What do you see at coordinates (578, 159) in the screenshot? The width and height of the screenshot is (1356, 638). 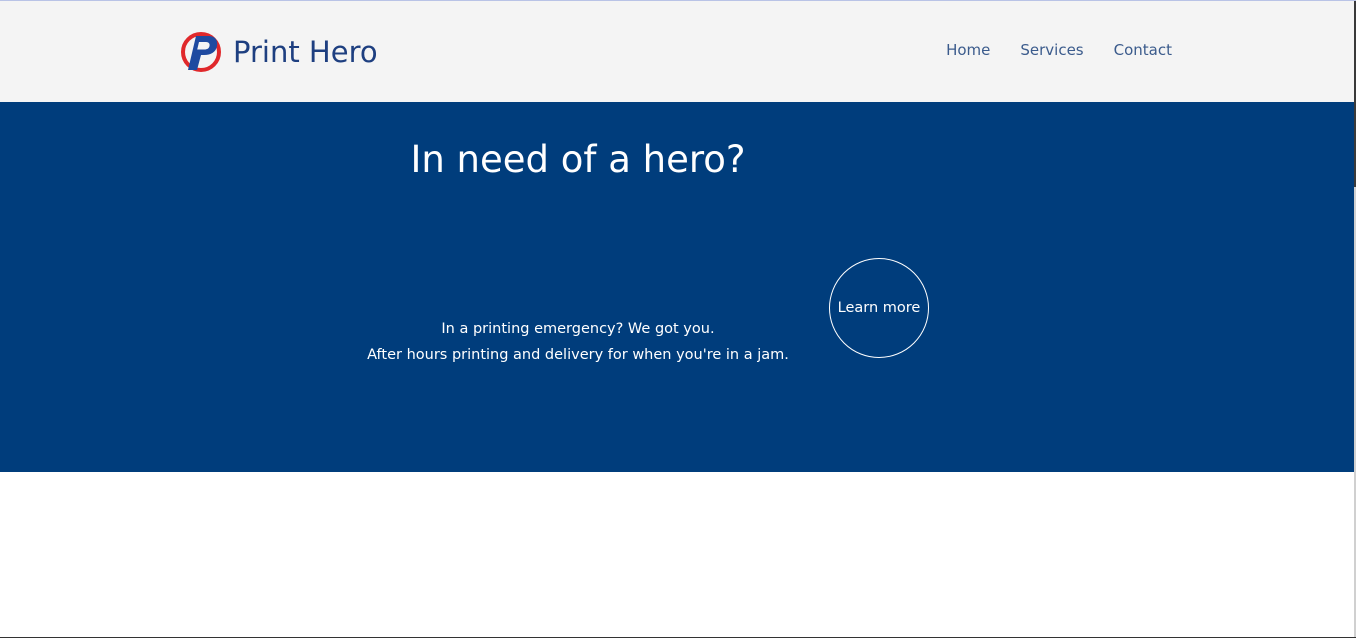 I see `hero-title: In need of a hero?` at bounding box center [578, 159].